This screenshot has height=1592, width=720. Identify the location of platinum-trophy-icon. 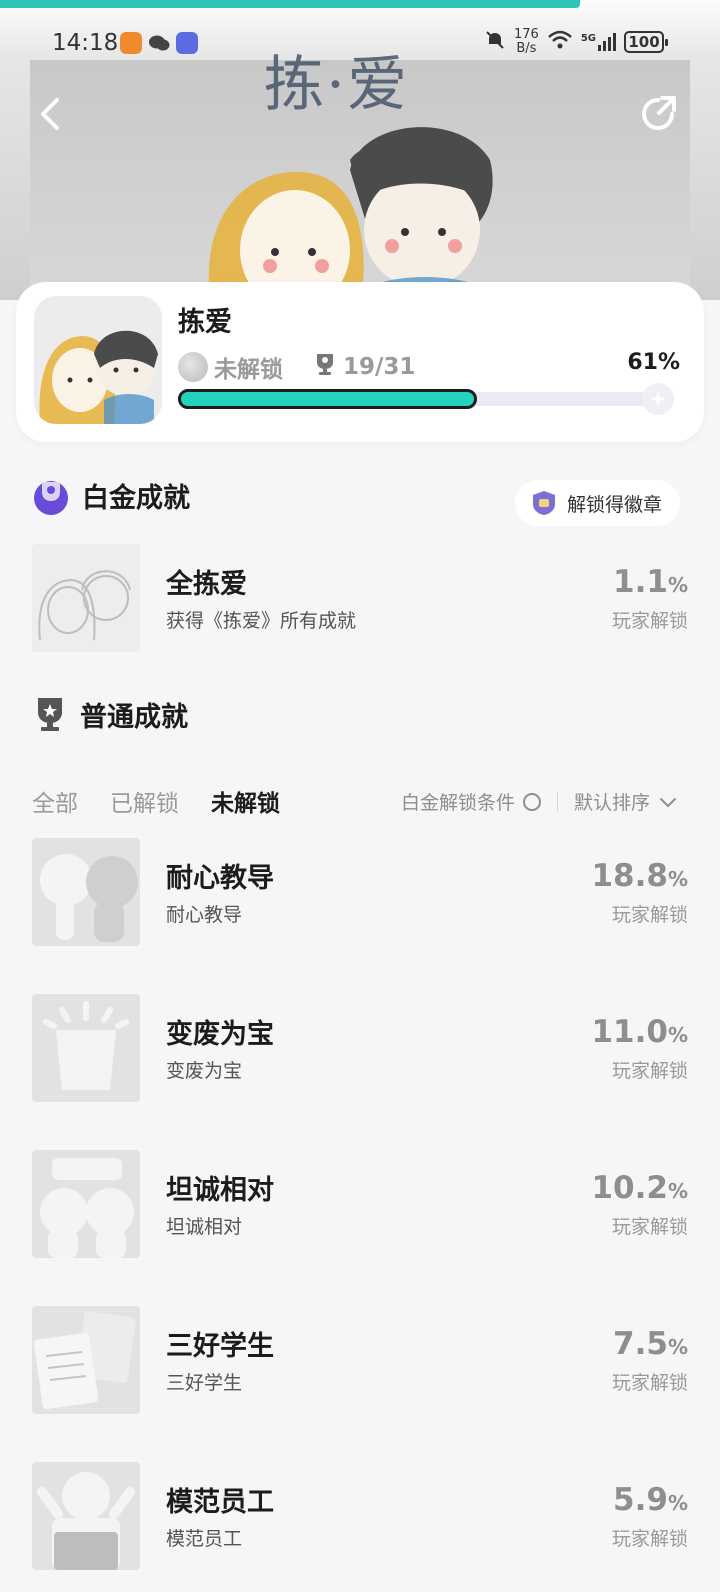
(51, 498).